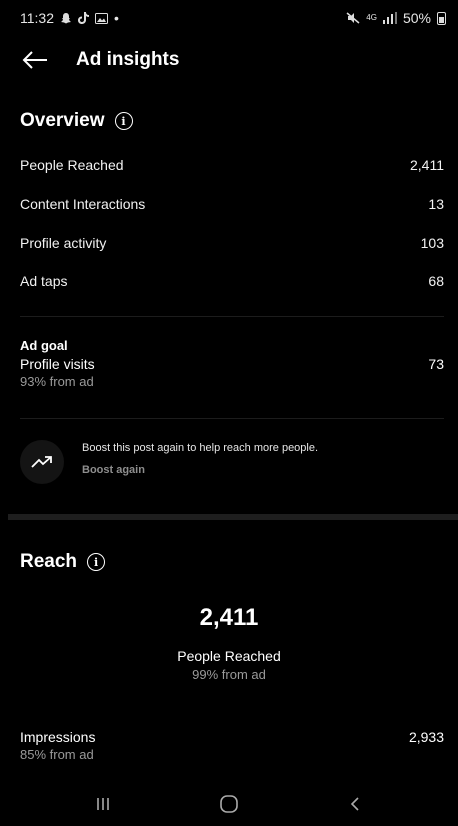  I want to click on metric-row-people-reached: People Reached 2,411, so click(232, 165).